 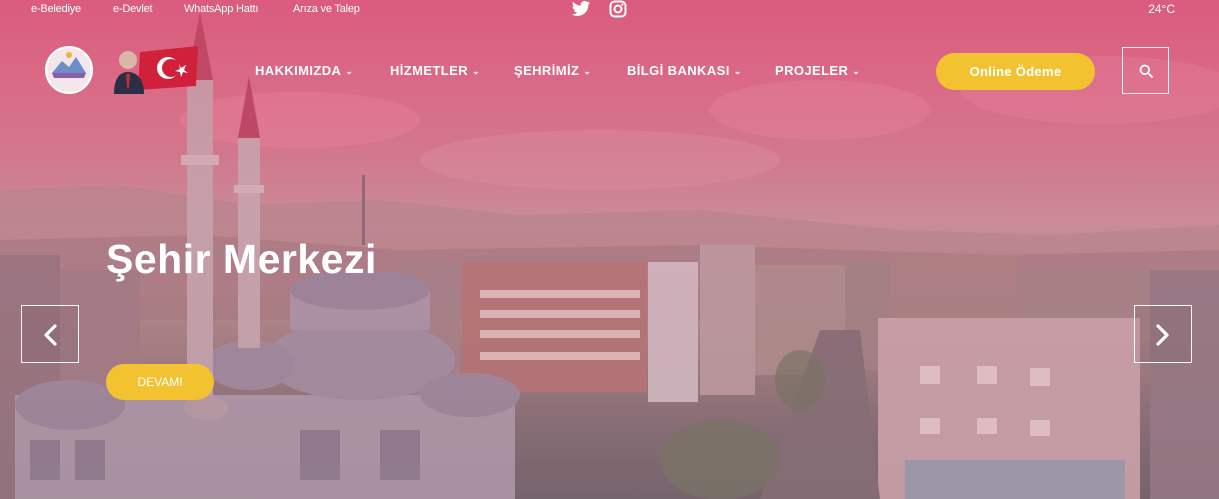 I want to click on nav-sehrimiz: ŞEHRİMİZ ⌄, so click(x=552, y=70).